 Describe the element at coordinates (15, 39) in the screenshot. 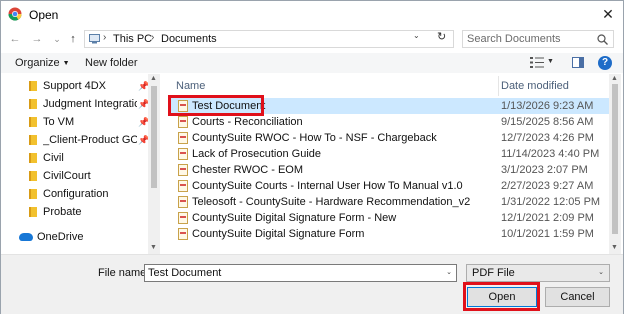

I see `back-icon: ←` at that location.